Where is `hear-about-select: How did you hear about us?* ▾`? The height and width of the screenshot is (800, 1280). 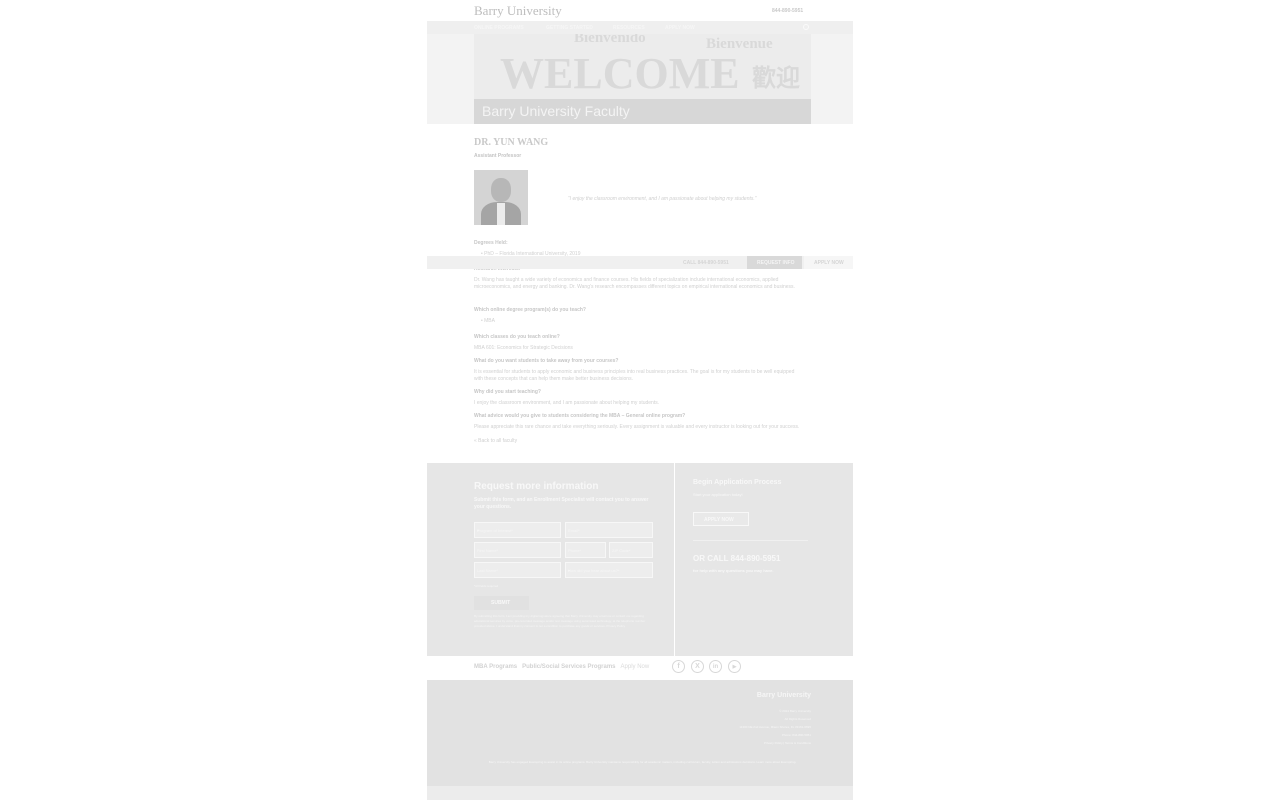 hear-about-select: How did you hear about us?* ▾ is located at coordinates (609, 570).